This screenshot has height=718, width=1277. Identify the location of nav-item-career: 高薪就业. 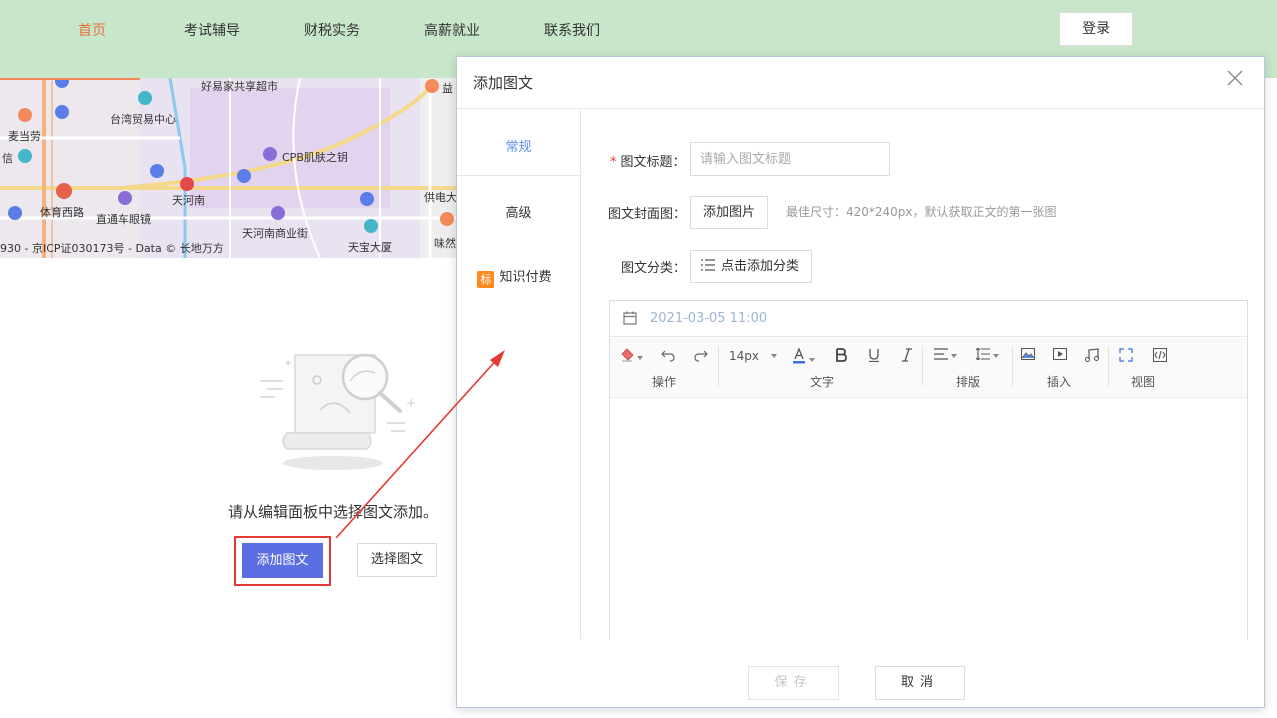
(452, 30).